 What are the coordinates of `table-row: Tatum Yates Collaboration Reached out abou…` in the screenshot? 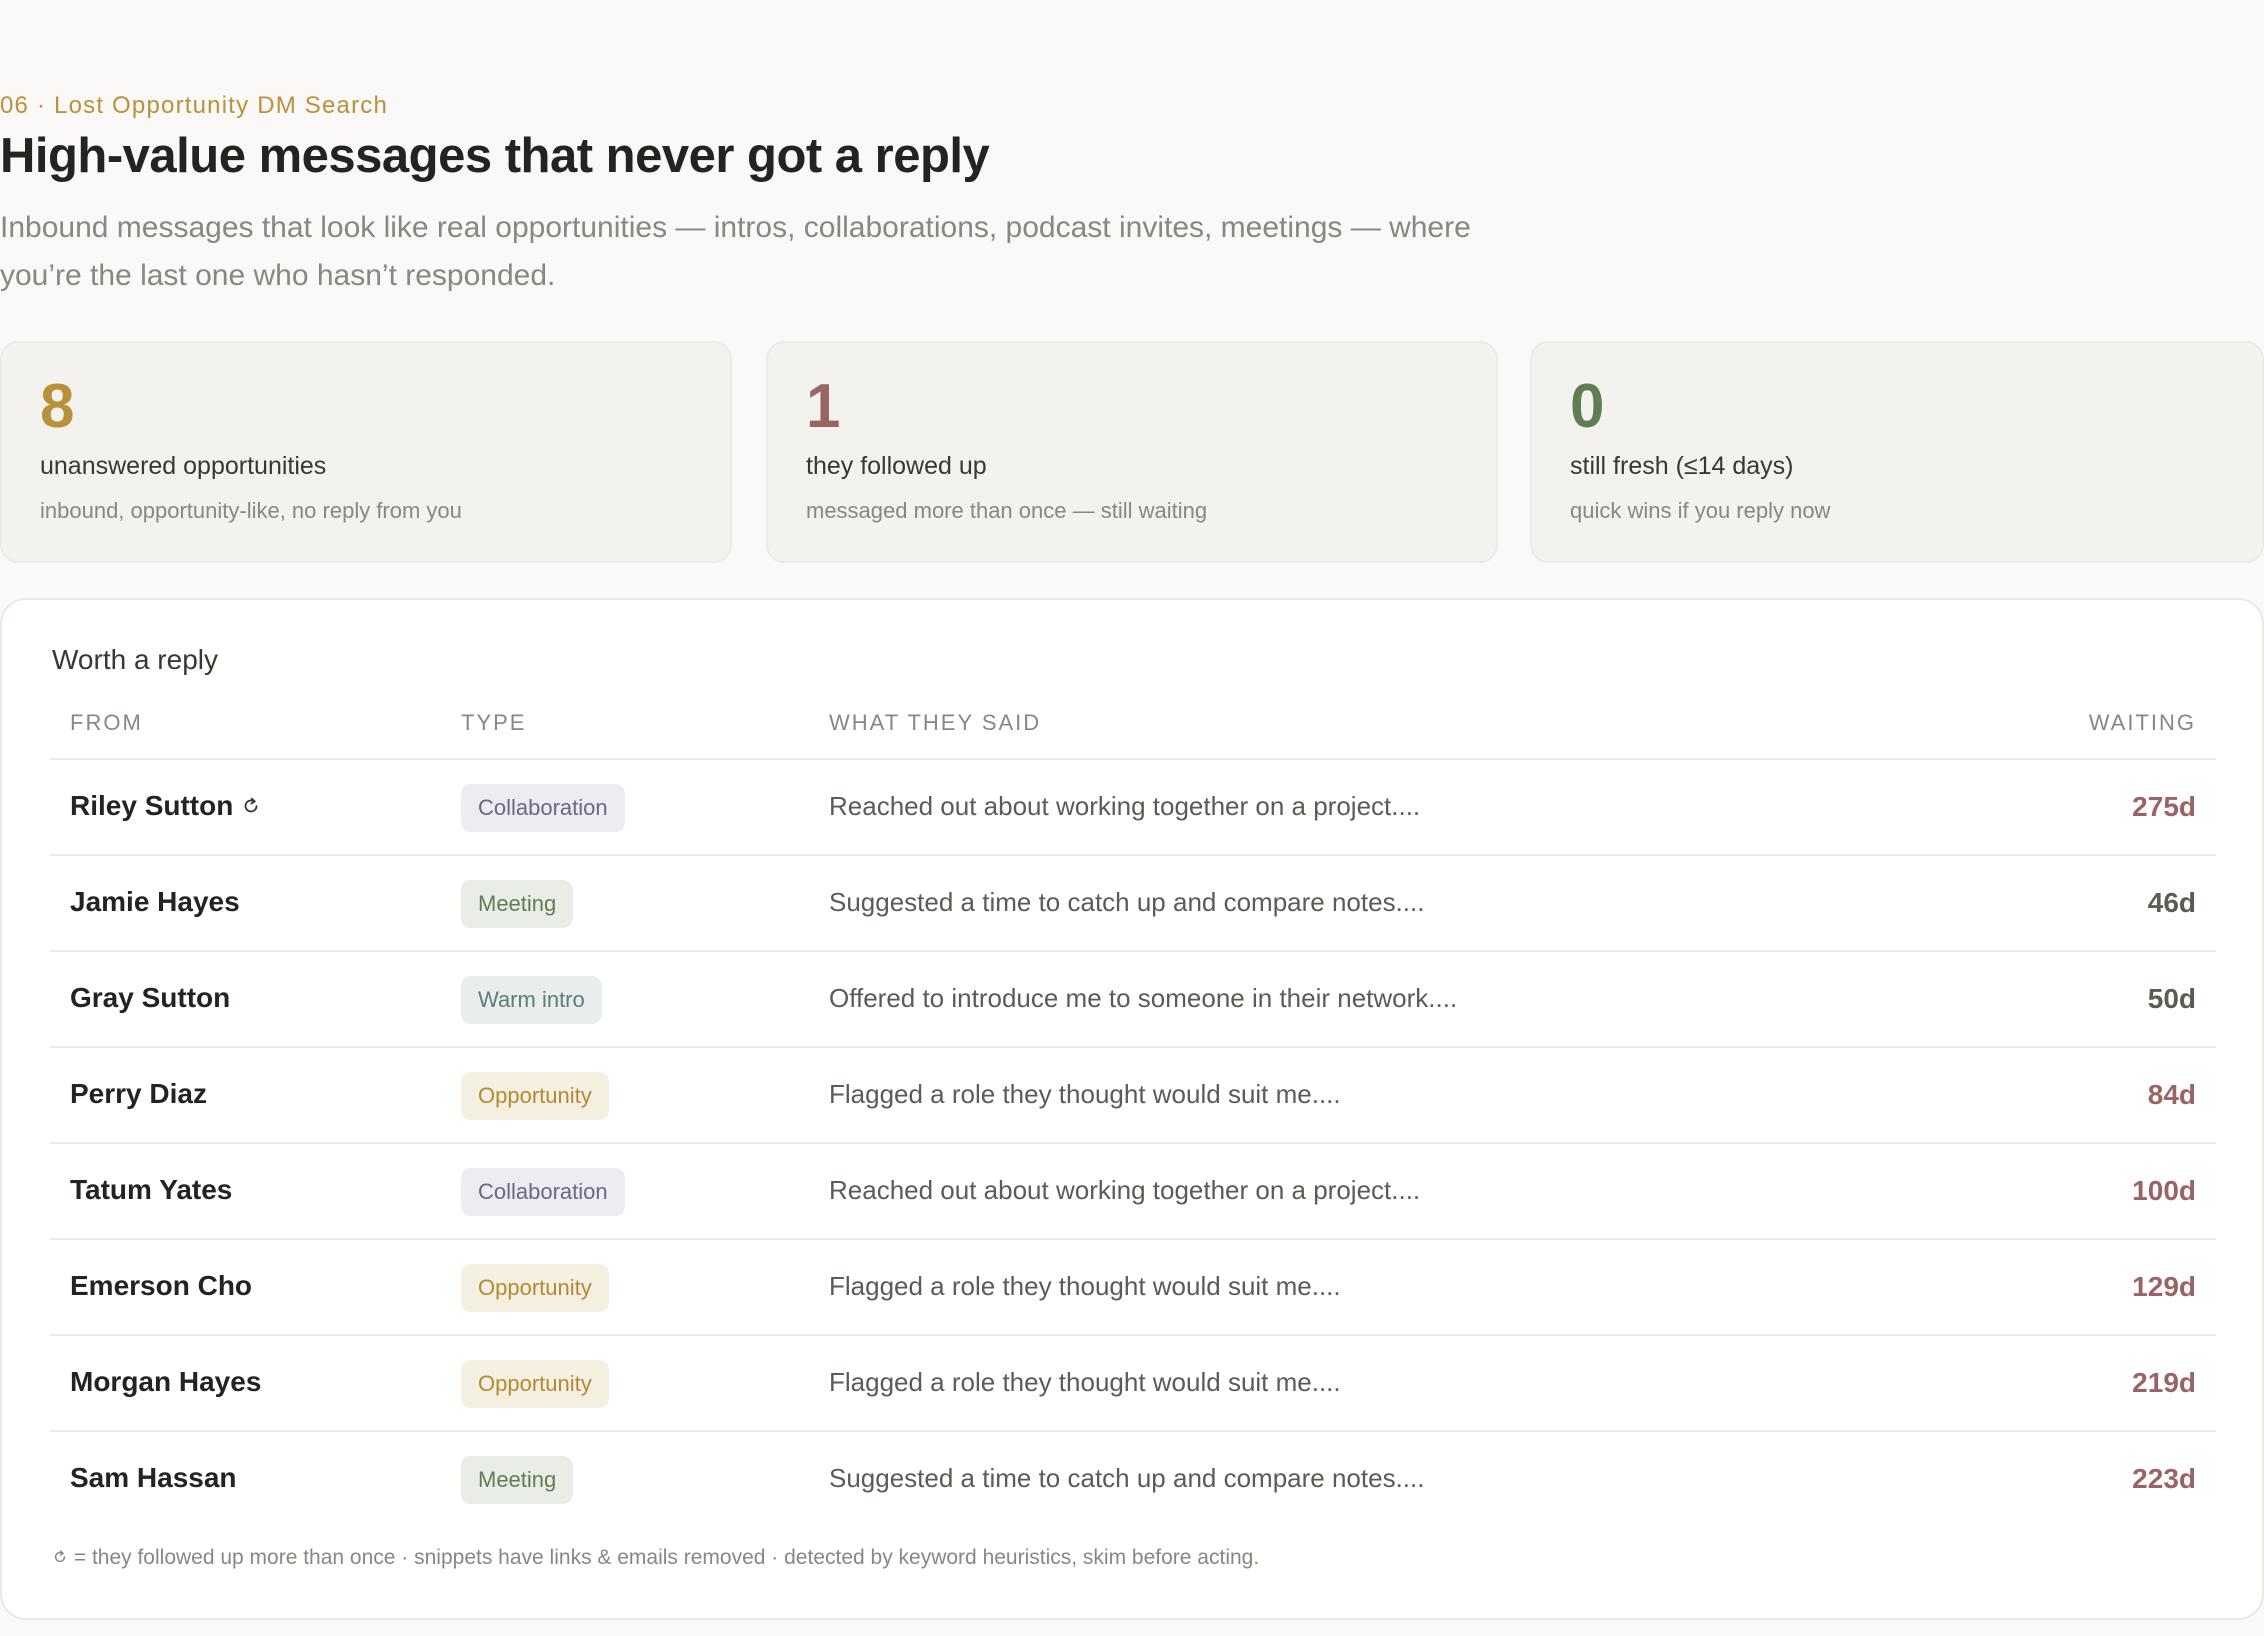 It's located at (1133, 1192).